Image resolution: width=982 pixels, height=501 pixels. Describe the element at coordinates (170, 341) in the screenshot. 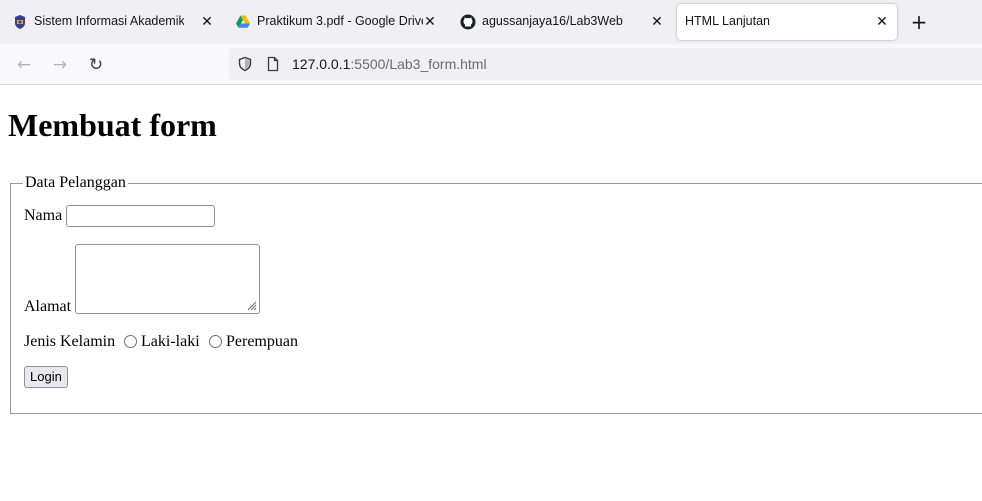

I see `option-label-laki-laki: Laki-laki` at that location.